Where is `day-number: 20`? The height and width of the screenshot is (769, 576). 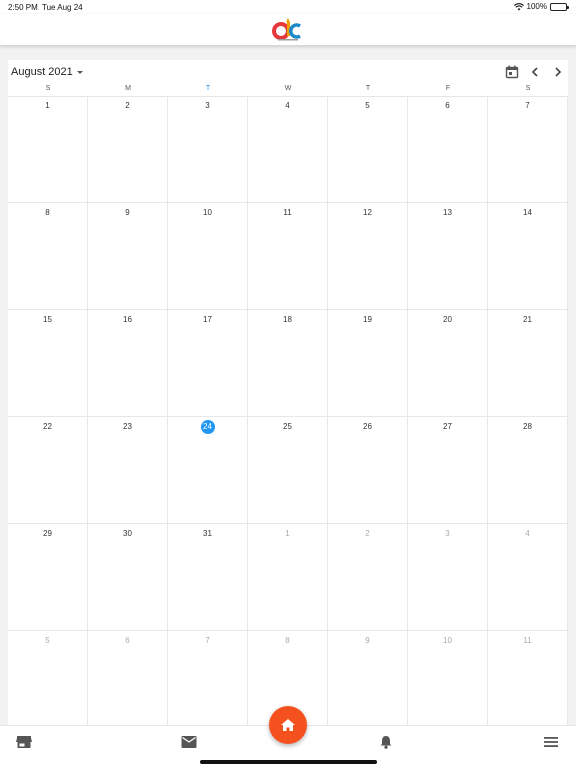 day-number: 20 is located at coordinates (447, 319).